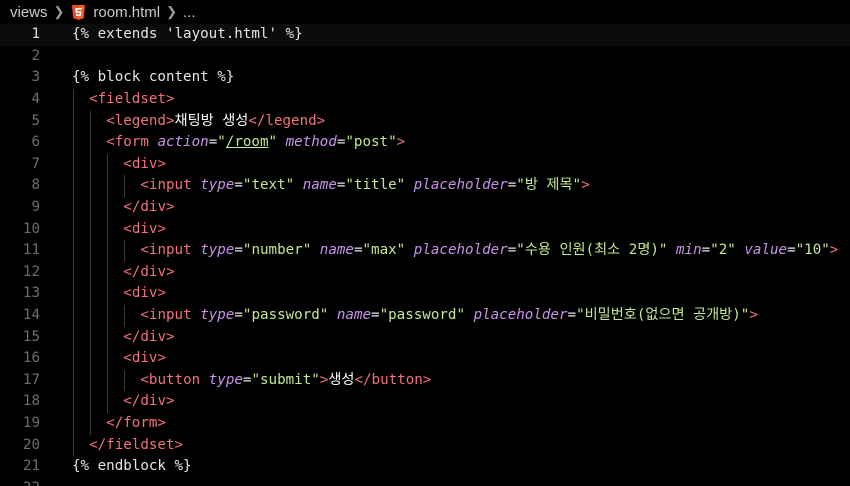  Describe the element at coordinates (425, 359) in the screenshot. I see `code-line: 16 <div>` at that location.